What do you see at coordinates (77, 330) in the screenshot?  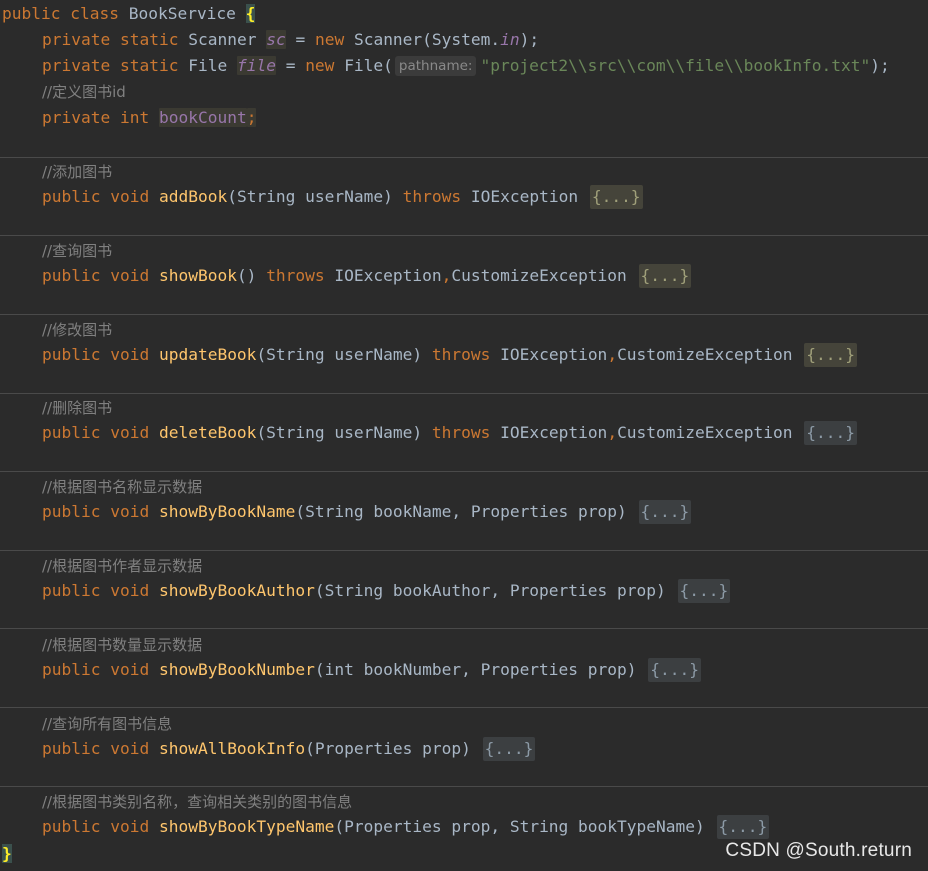 I see `method-comment: //修改图书` at bounding box center [77, 330].